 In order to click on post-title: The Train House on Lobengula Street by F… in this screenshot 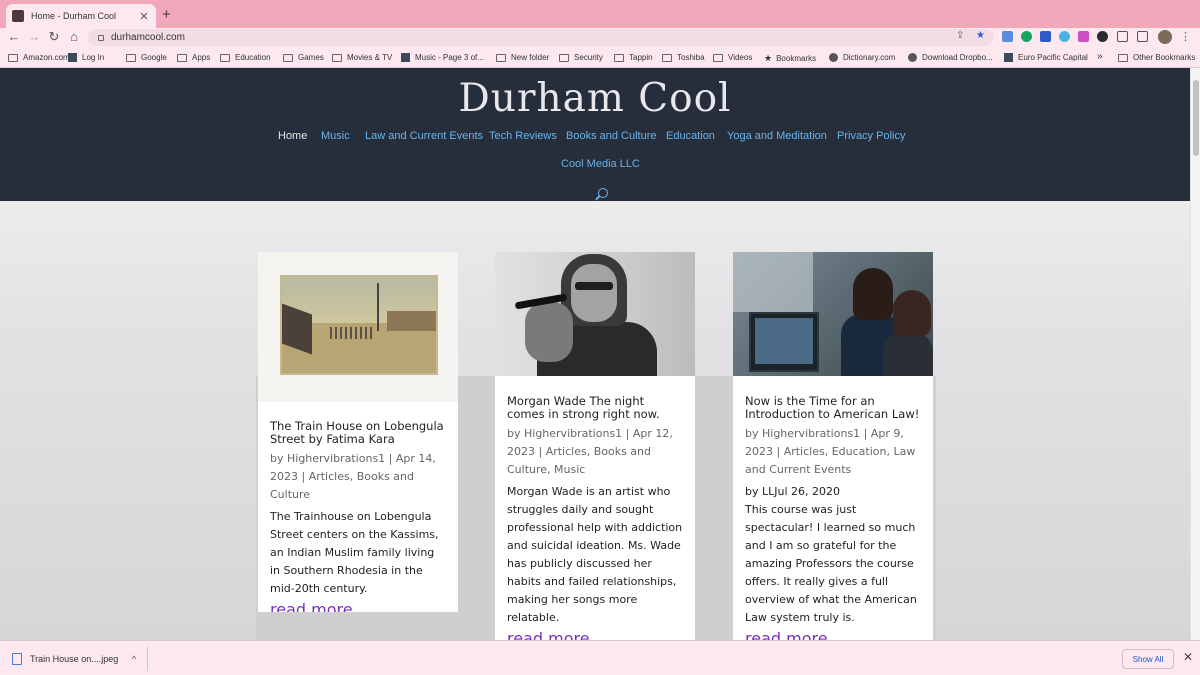, I will do `click(358, 432)`.